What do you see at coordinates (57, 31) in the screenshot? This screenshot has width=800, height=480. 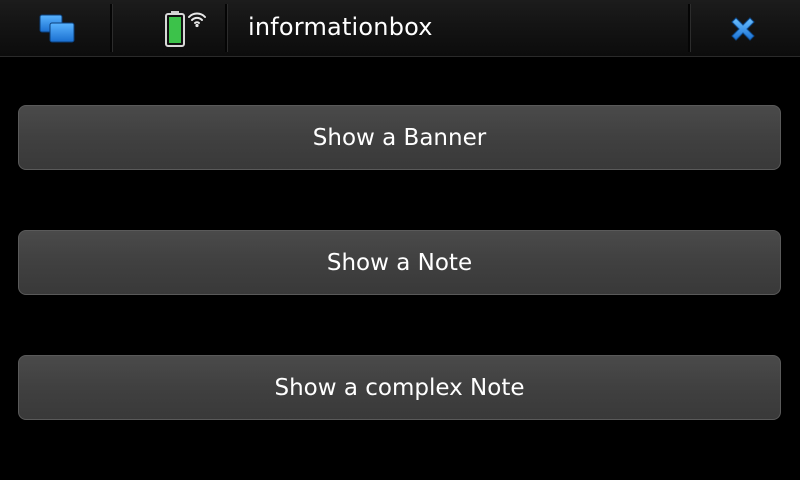 I see `task-switcher-icon` at bounding box center [57, 31].